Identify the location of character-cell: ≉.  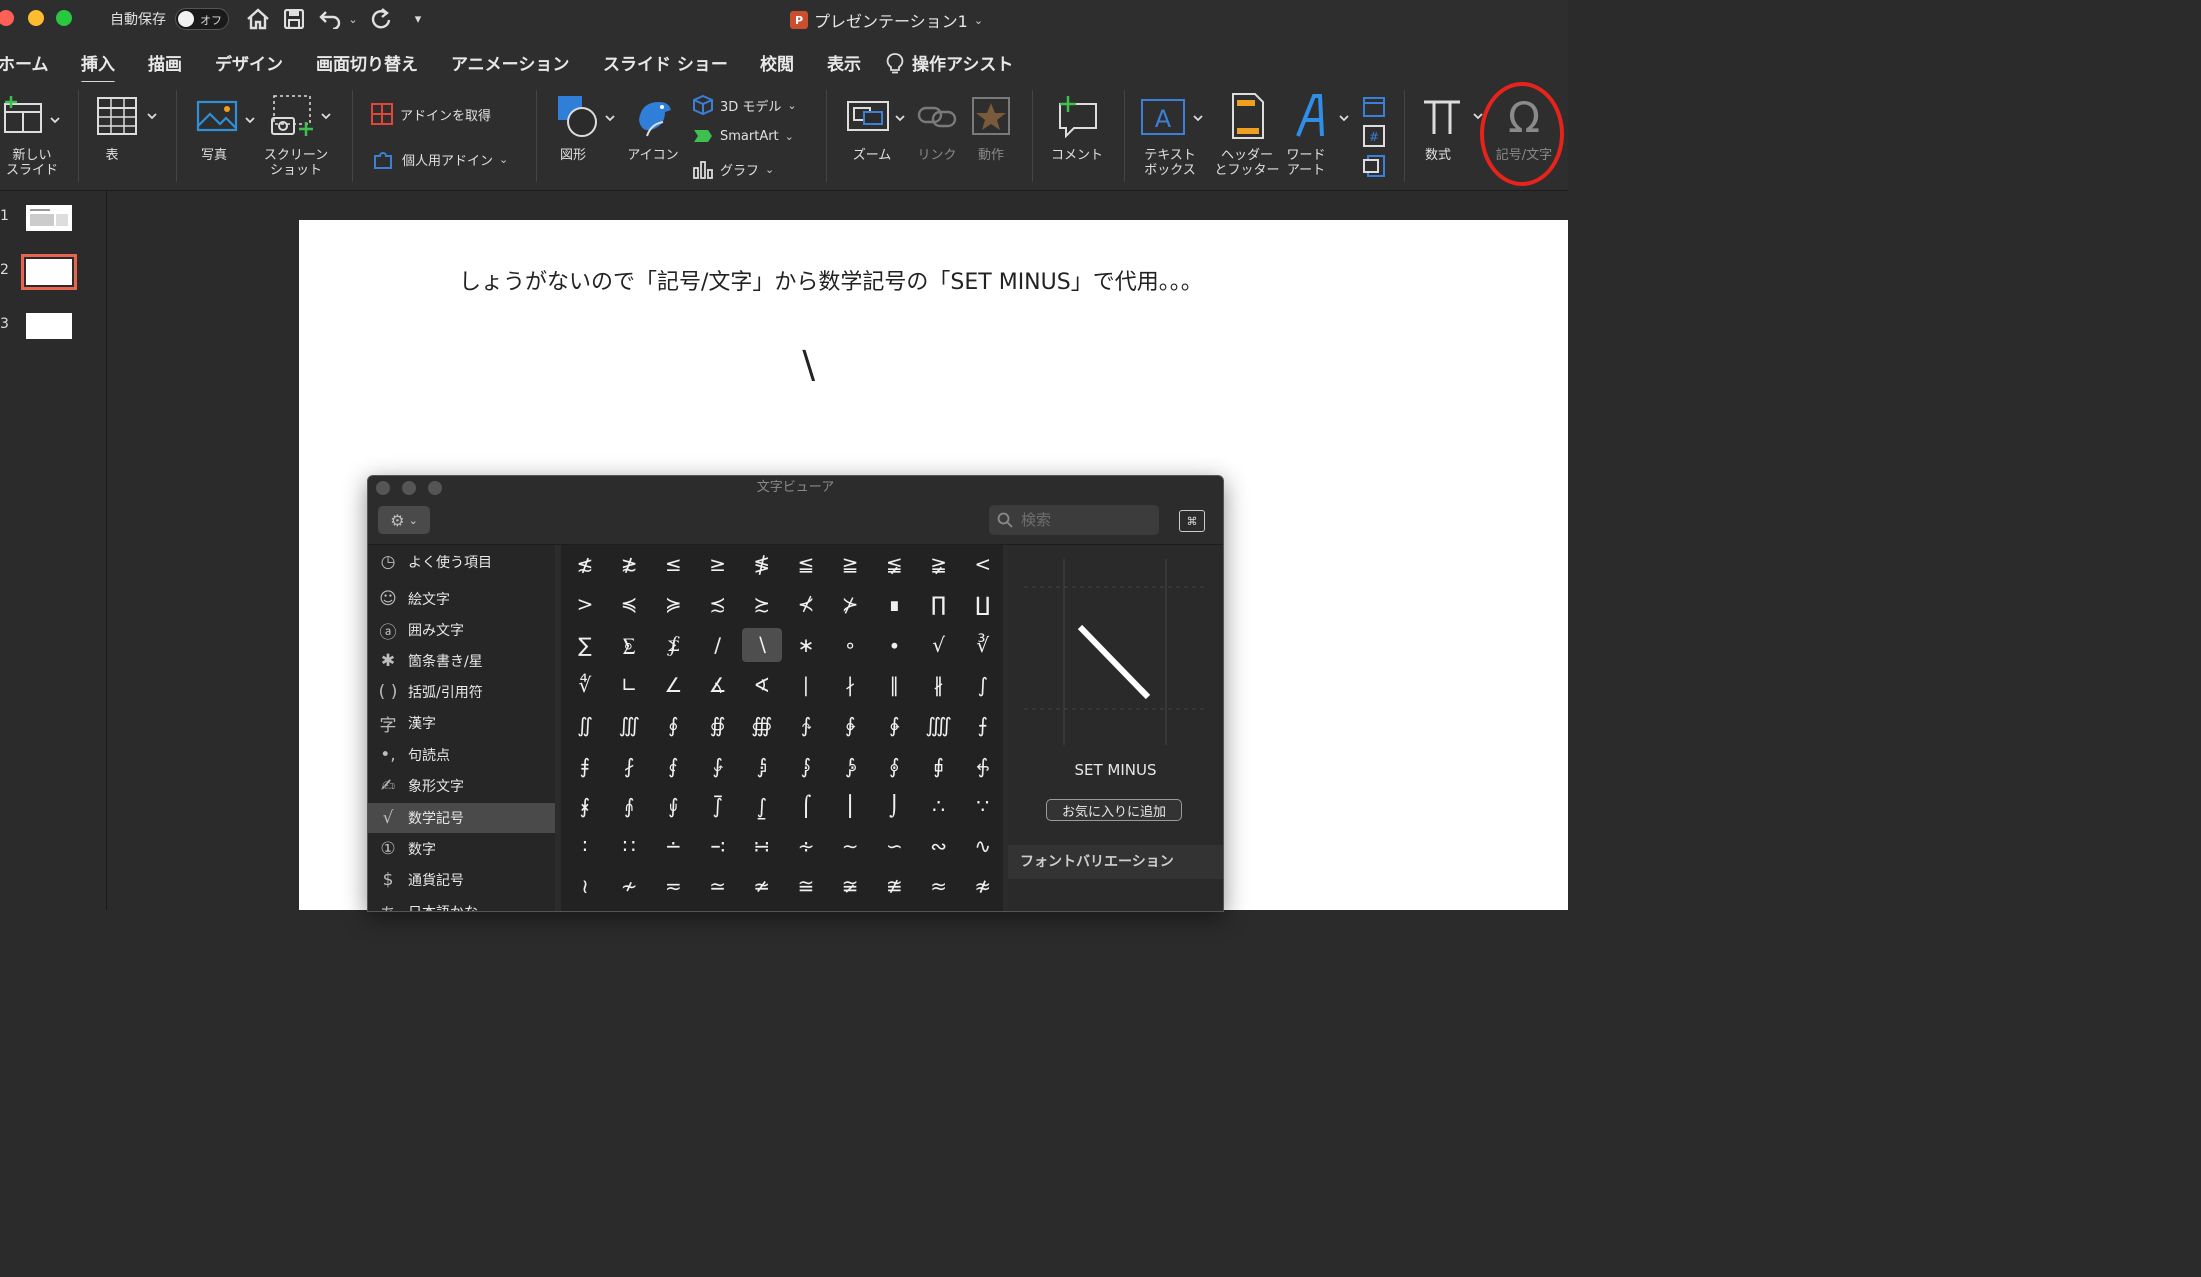
(983, 886).